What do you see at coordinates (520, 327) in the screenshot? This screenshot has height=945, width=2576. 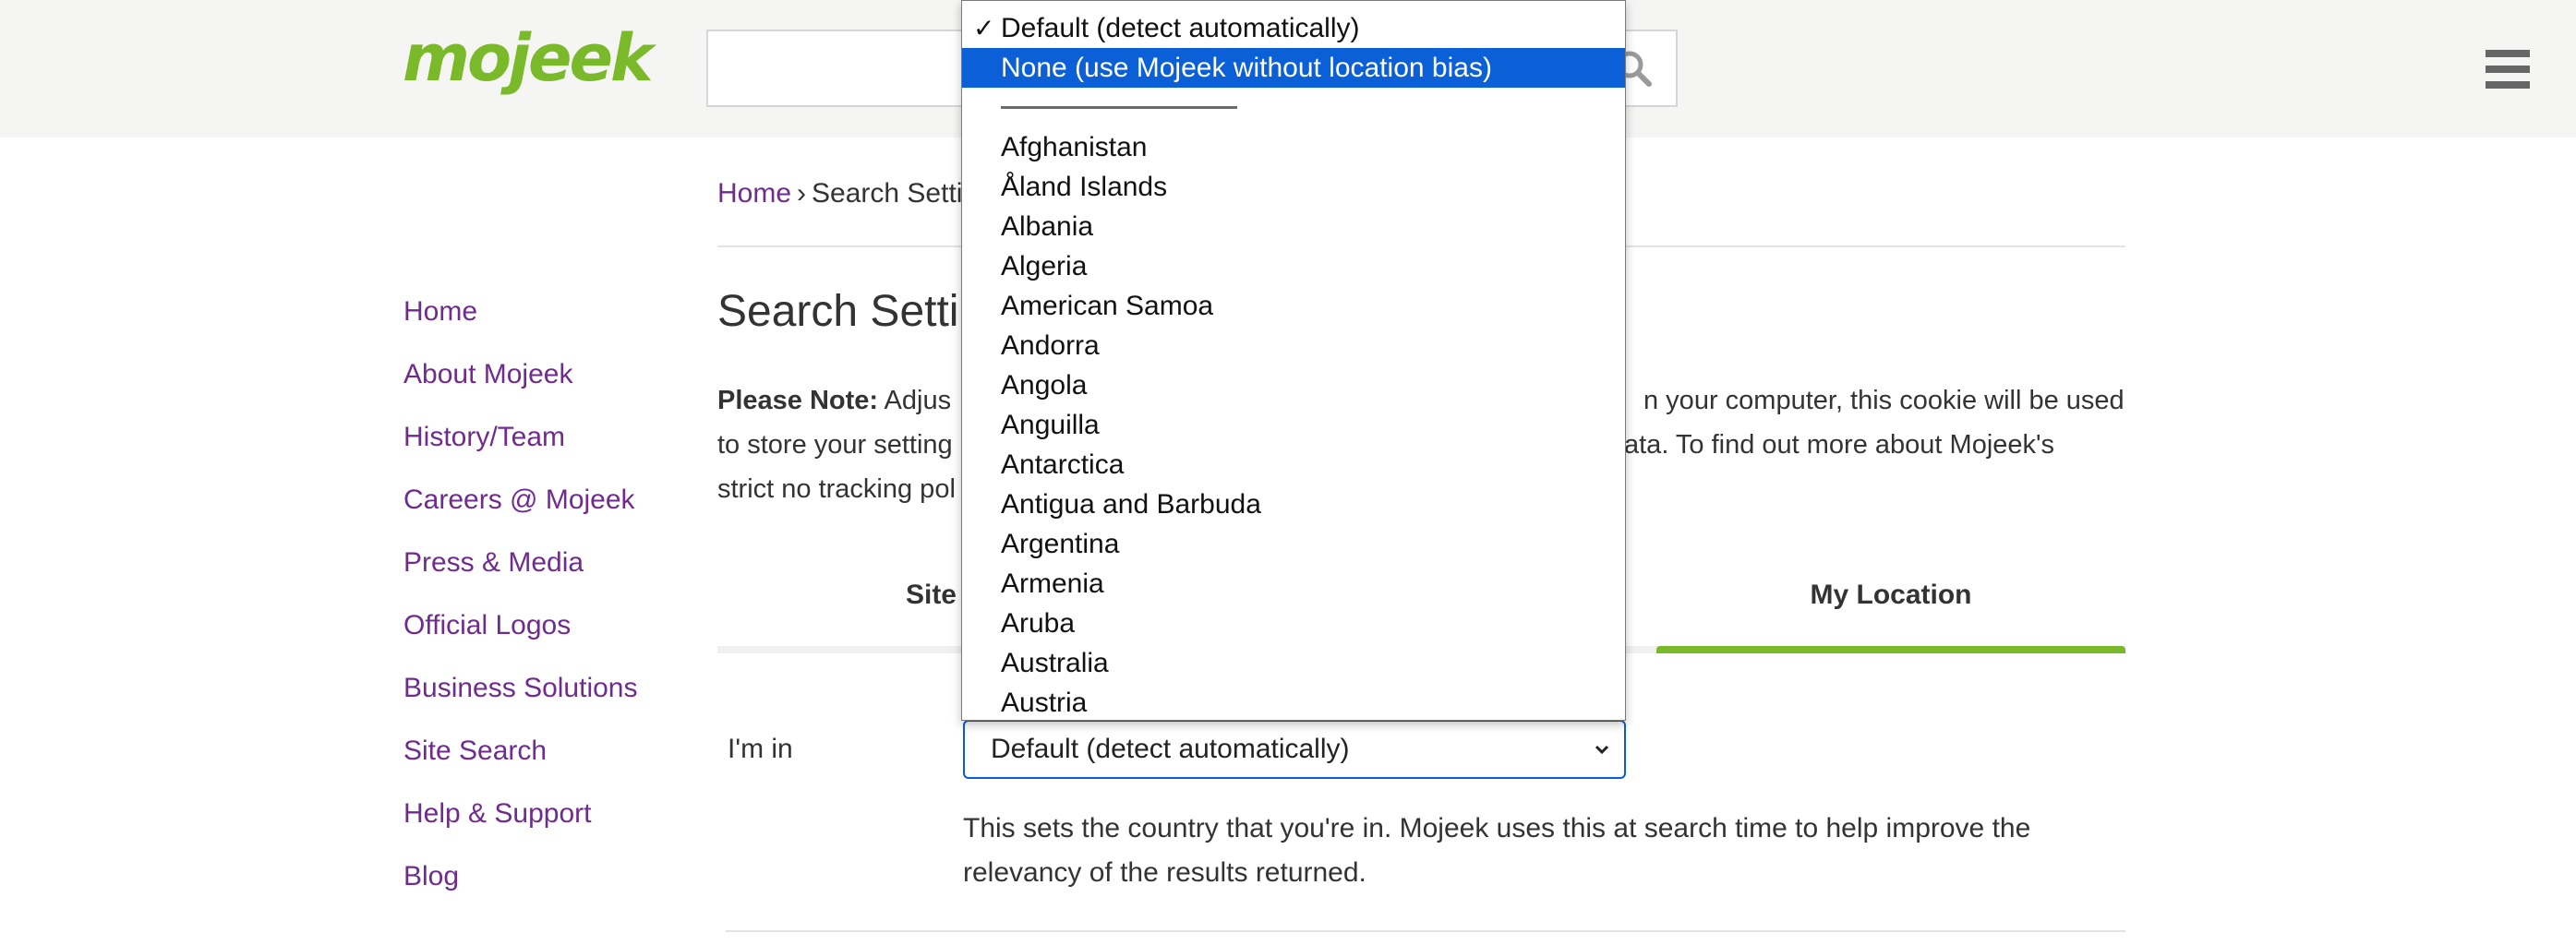 I see `sidebar-item-home: Home` at bounding box center [520, 327].